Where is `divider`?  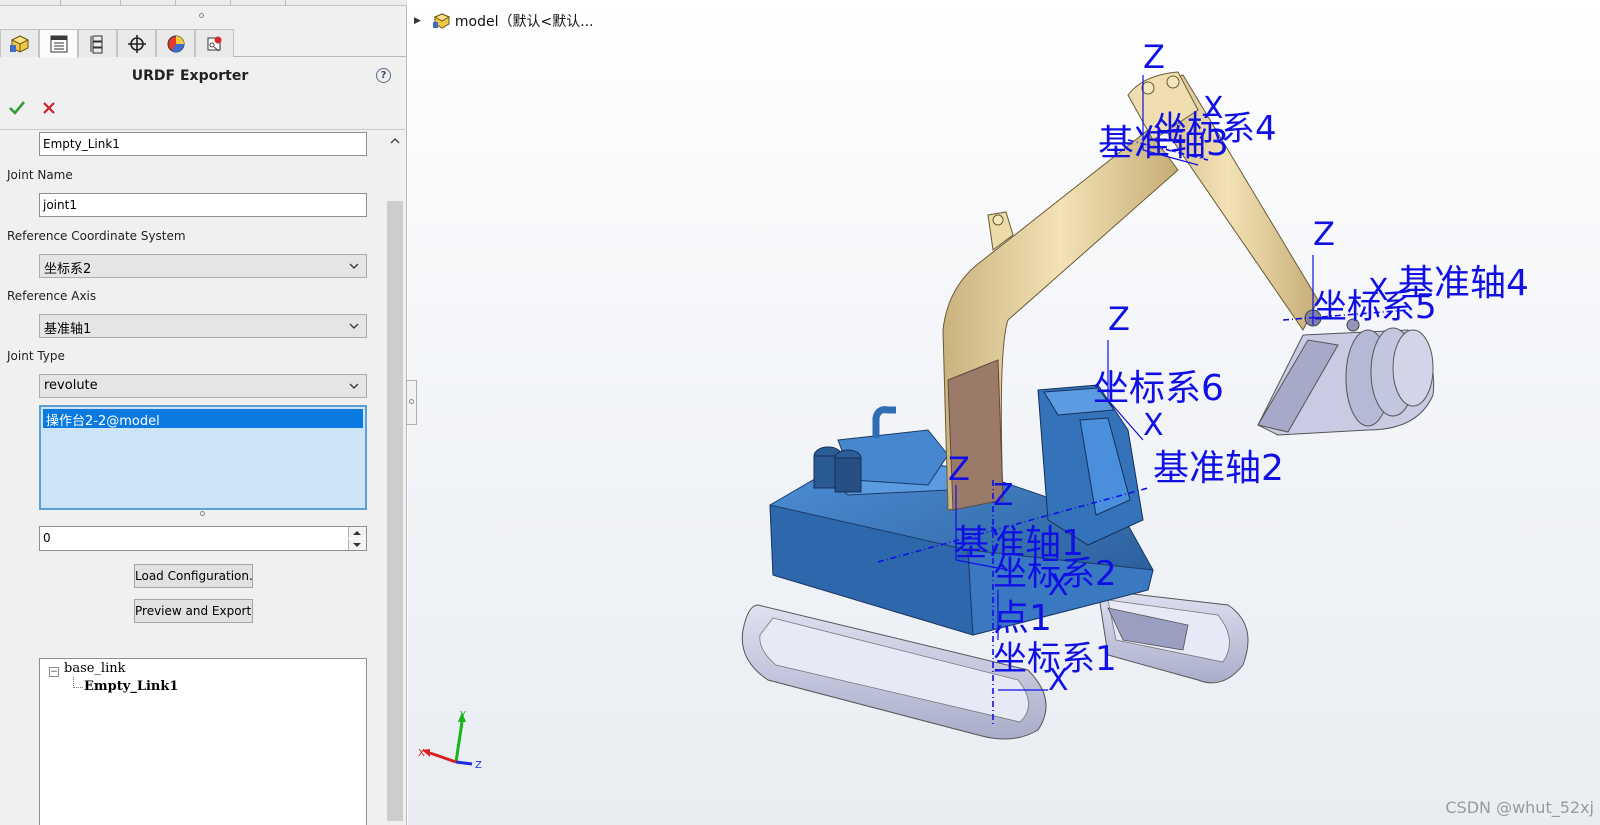 divider is located at coordinates (202, 129).